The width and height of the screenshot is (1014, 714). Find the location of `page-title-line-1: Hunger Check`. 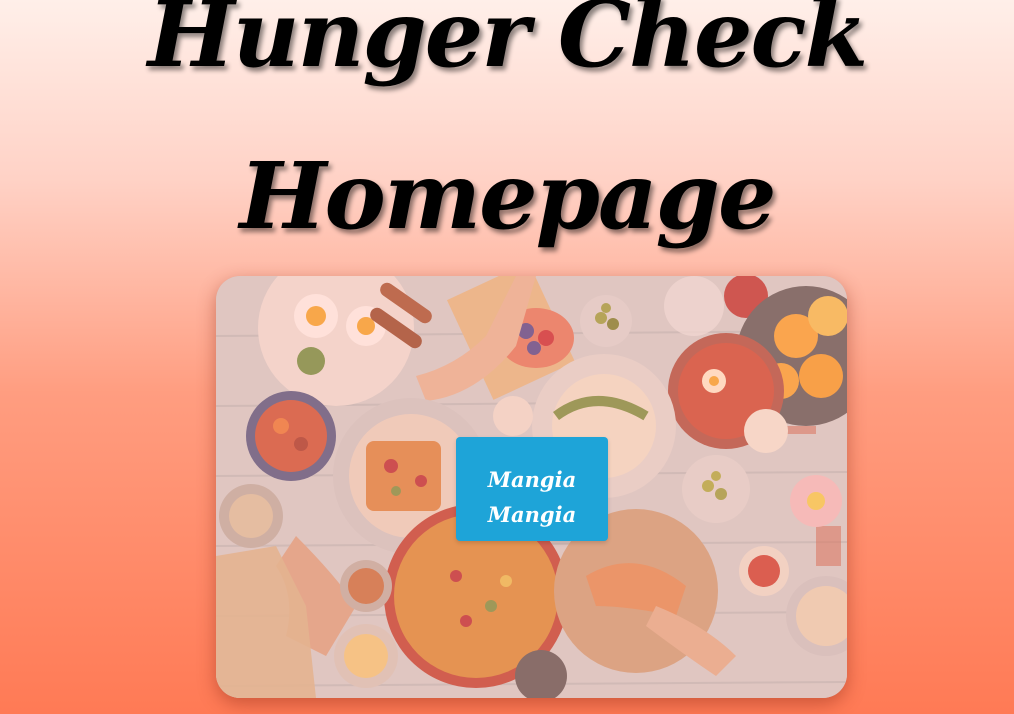

page-title-line-1: Hunger Check is located at coordinates (507, 44).